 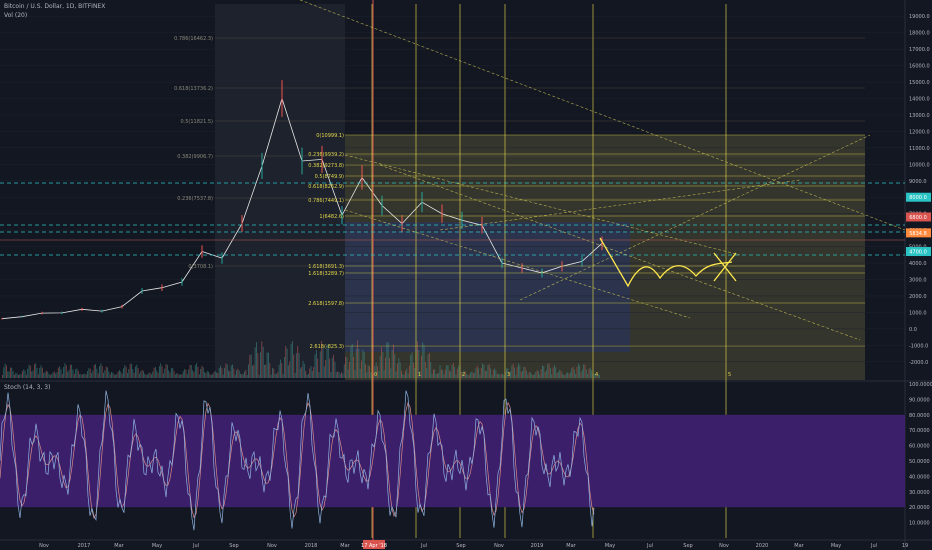 I want to click on stoch-axis-label: 10.0000, so click(x=919, y=524).